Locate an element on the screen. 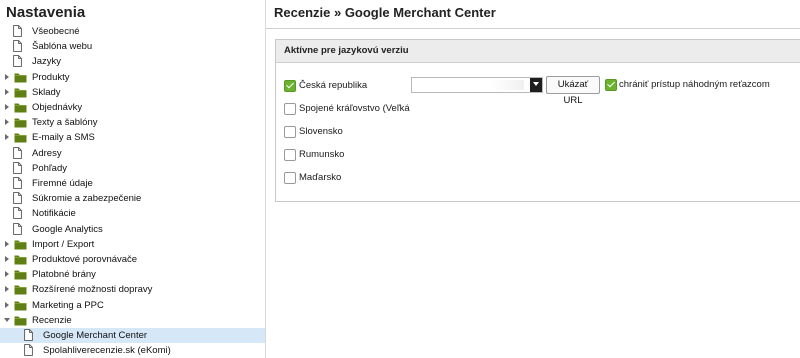  sidebar-item: Súkromie a zabezpečenie is located at coordinates (132, 198).